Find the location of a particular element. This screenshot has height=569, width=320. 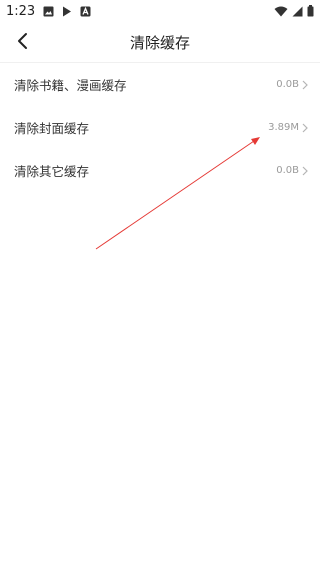

a-badge-icon is located at coordinates (85, 11).